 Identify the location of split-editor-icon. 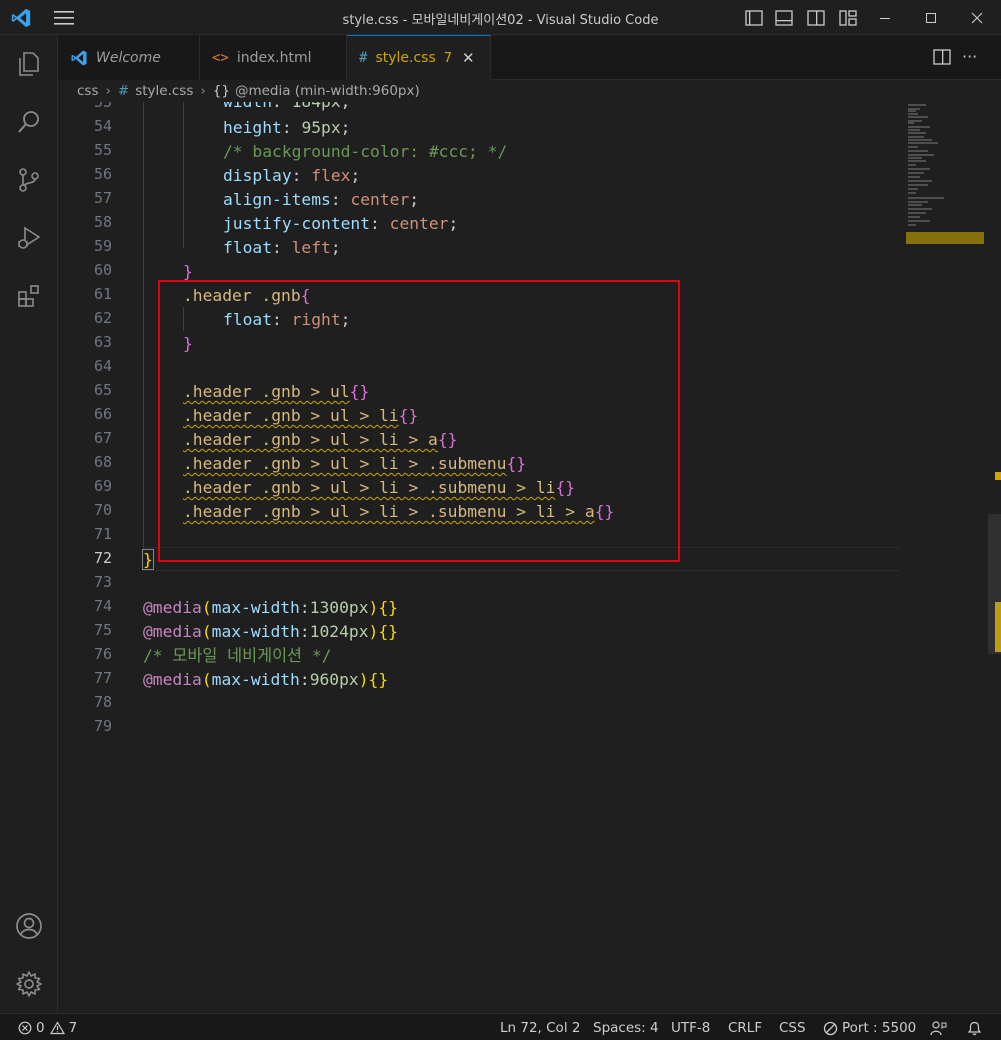
(942, 57).